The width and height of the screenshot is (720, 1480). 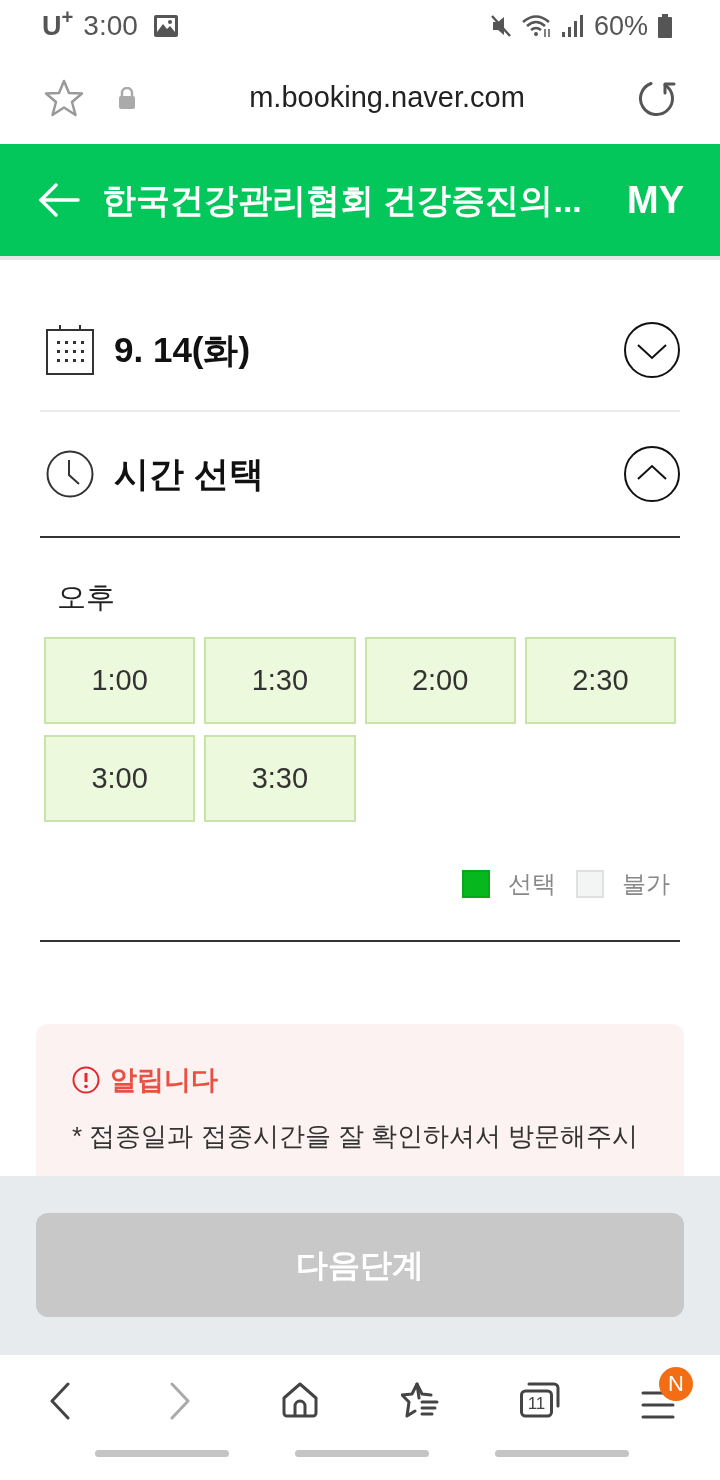 I want to click on lock-icon, so click(x=127, y=98).